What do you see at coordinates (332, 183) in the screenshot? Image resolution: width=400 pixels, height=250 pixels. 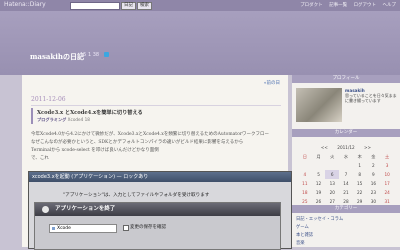 I see `calendar-day: 13` at bounding box center [332, 183].